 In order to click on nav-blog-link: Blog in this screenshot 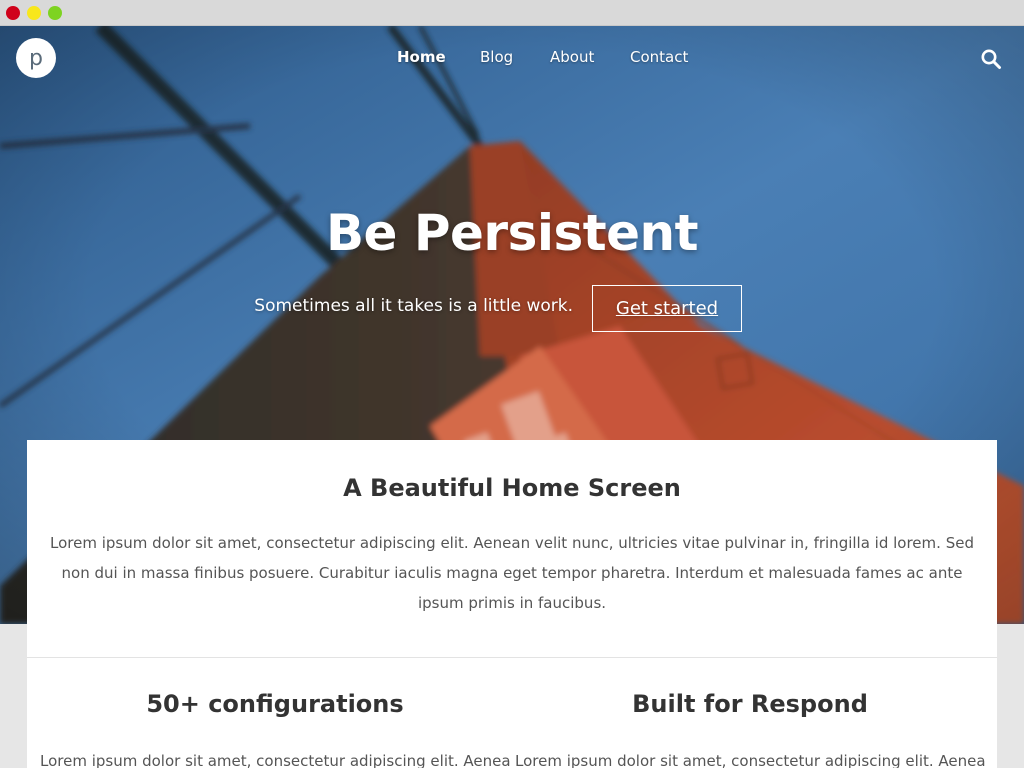, I will do `click(496, 57)`.